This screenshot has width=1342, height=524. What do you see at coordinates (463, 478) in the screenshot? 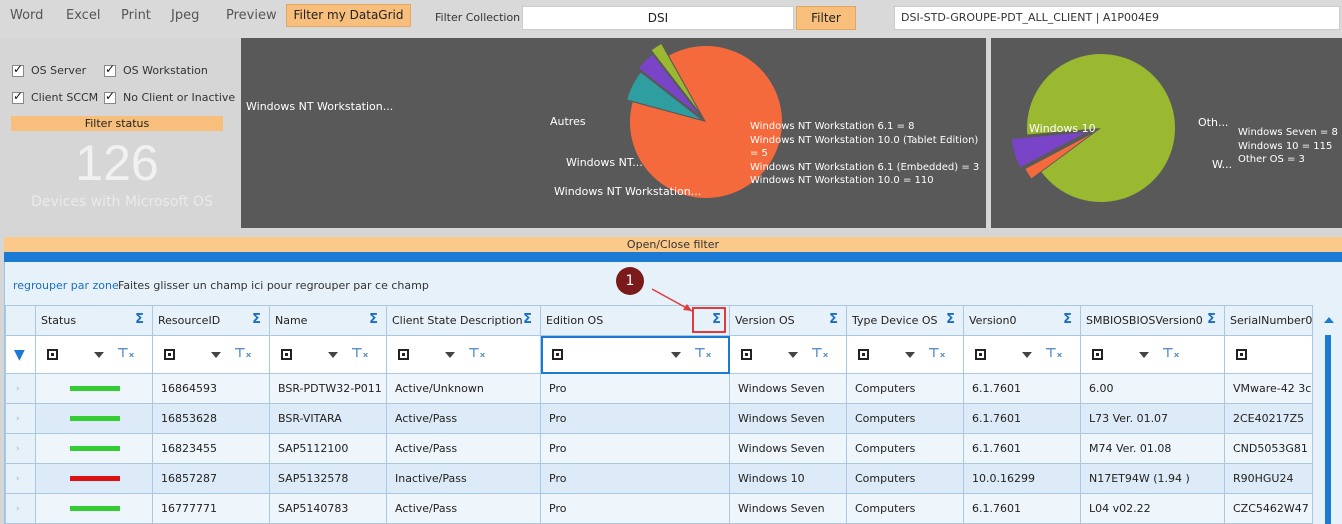
I see `cell-client-state: Inactive/Pass` at bounding box center [463, 478].